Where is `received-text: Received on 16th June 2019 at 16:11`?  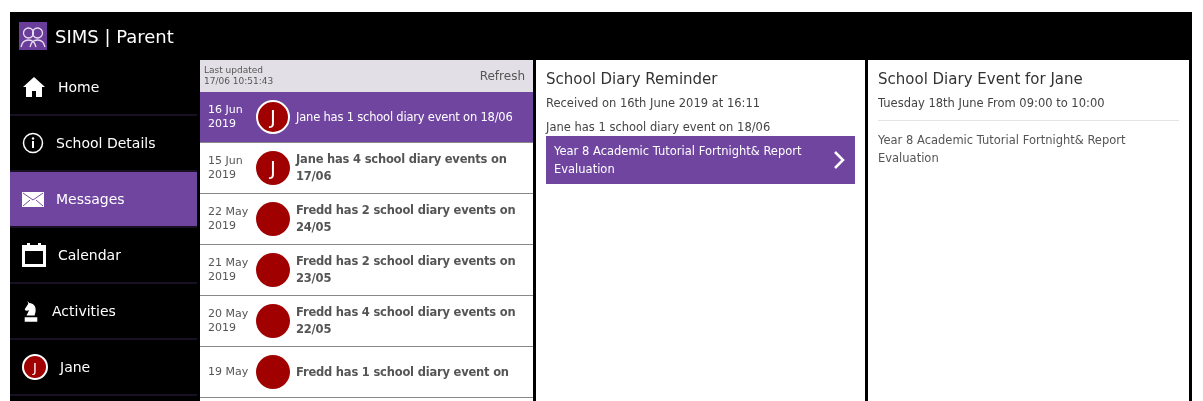
received-text: Received on 16th June 2019 at 16:11 is located at coordinates (654, 103).